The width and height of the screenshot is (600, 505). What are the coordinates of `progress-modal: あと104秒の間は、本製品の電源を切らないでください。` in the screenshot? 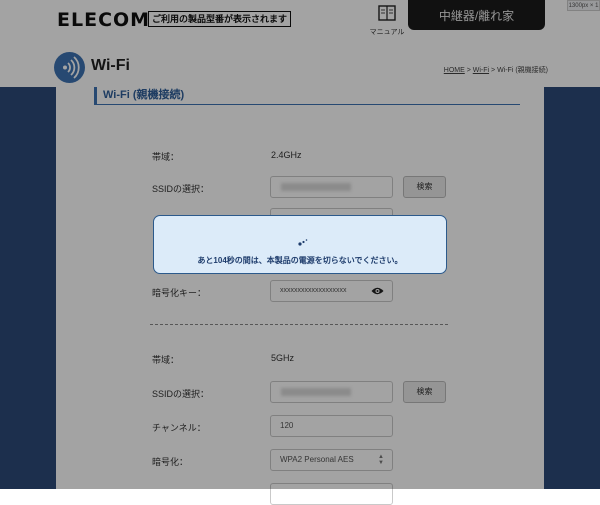 It's located at (300, 244).